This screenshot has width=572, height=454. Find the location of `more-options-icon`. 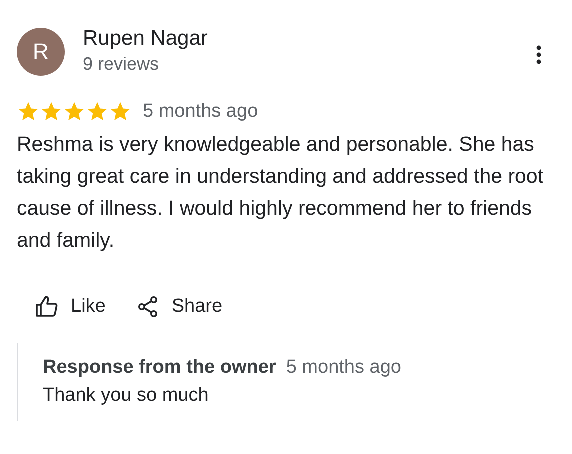

more-options-icon is located at coordinates (539, 55).